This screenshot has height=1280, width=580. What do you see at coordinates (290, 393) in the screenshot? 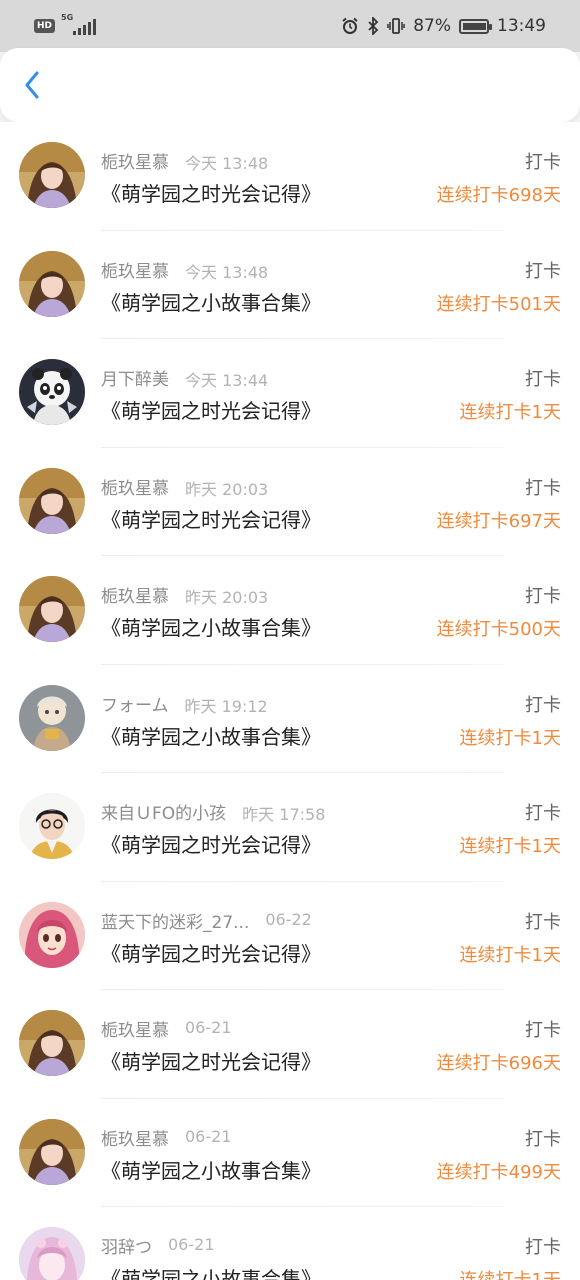
I see `list-item: 月下醉美 今天 13:44 《萌学园之时光会记得》 打卡 连续打卡1天` at bounding box center [290, 393].